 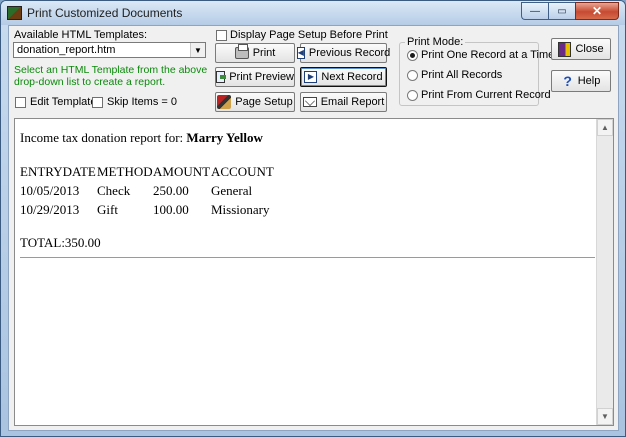 What do you see at coordinates (300, 53) in the screenshot?
I see `previous-record-icon: ◀` at bounding box center [300, 53].